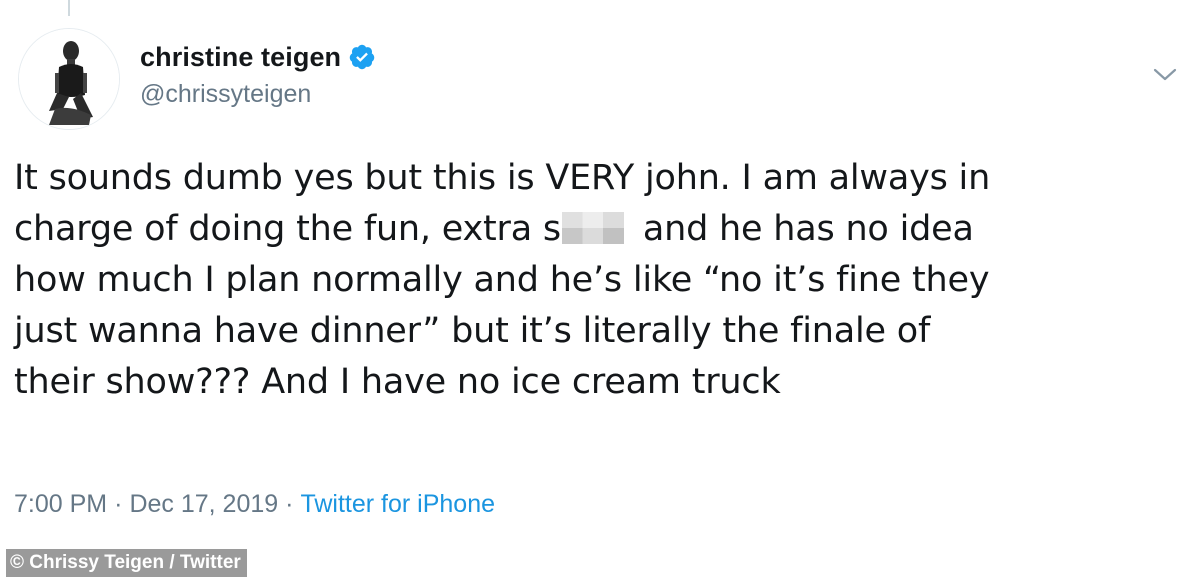 This screenshot has height=579, width=1200. What do you see at coordinates (802, 229) in the screenshot?
I see `tweet-text-segment: and he has no idea` at bounding box center [802, 229].